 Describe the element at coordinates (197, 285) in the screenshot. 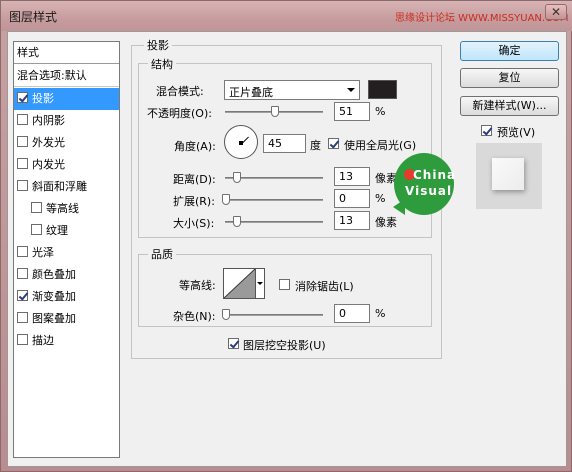

I see `contour-label: 等高线:` at that location.